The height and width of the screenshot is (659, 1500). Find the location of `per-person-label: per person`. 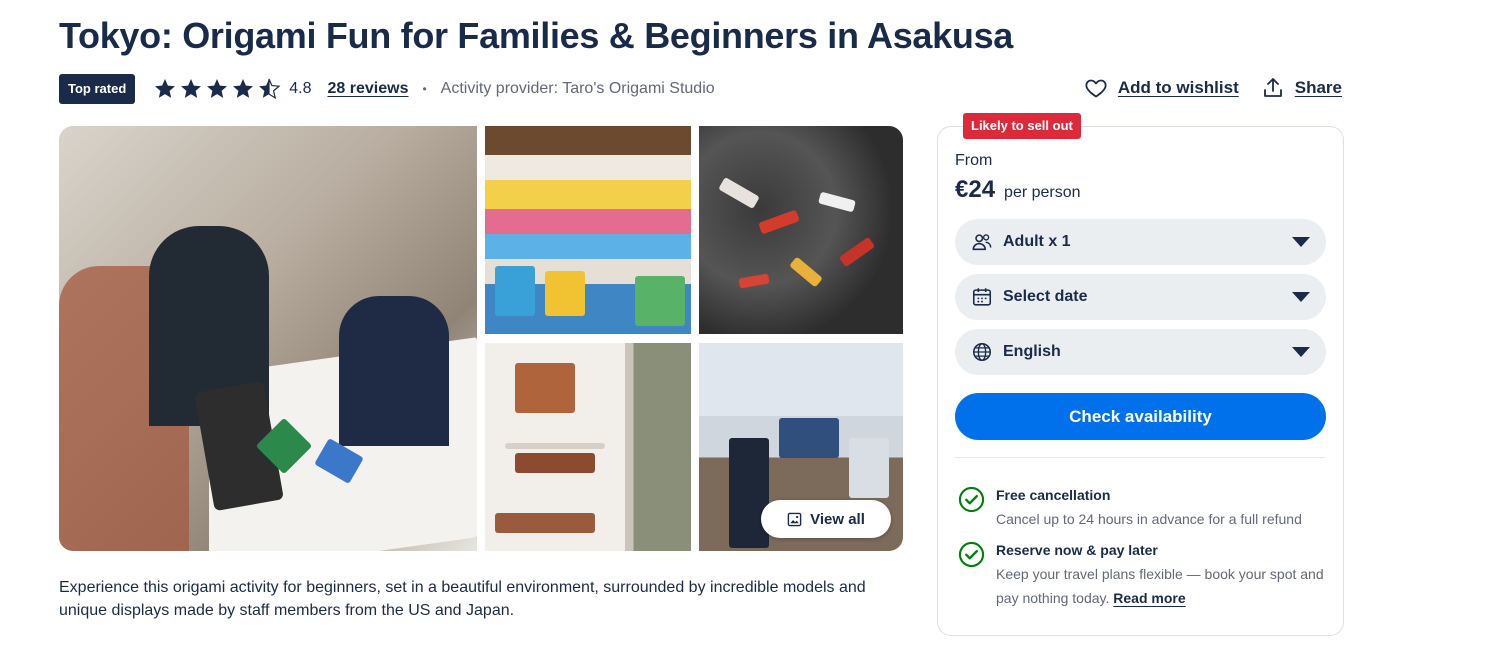

per-person-label: per person is located at coordinates (1042, 192).